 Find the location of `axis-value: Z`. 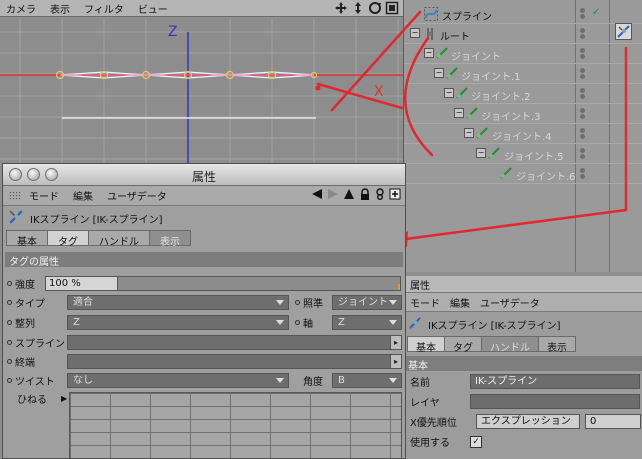

axis-value: Z is located at coordinates (341, 322).